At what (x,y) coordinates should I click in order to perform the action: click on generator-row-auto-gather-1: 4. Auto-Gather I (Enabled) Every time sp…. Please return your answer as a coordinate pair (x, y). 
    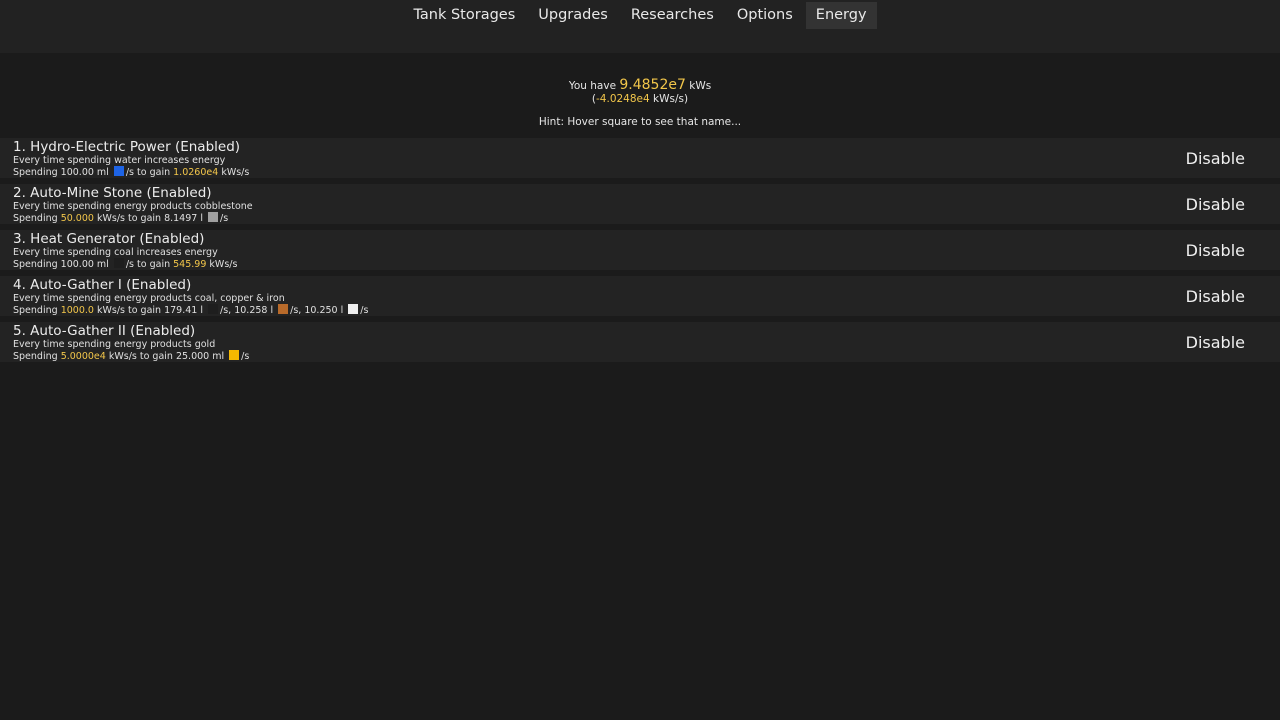
    Looking at the image, I should click on (640, 296).